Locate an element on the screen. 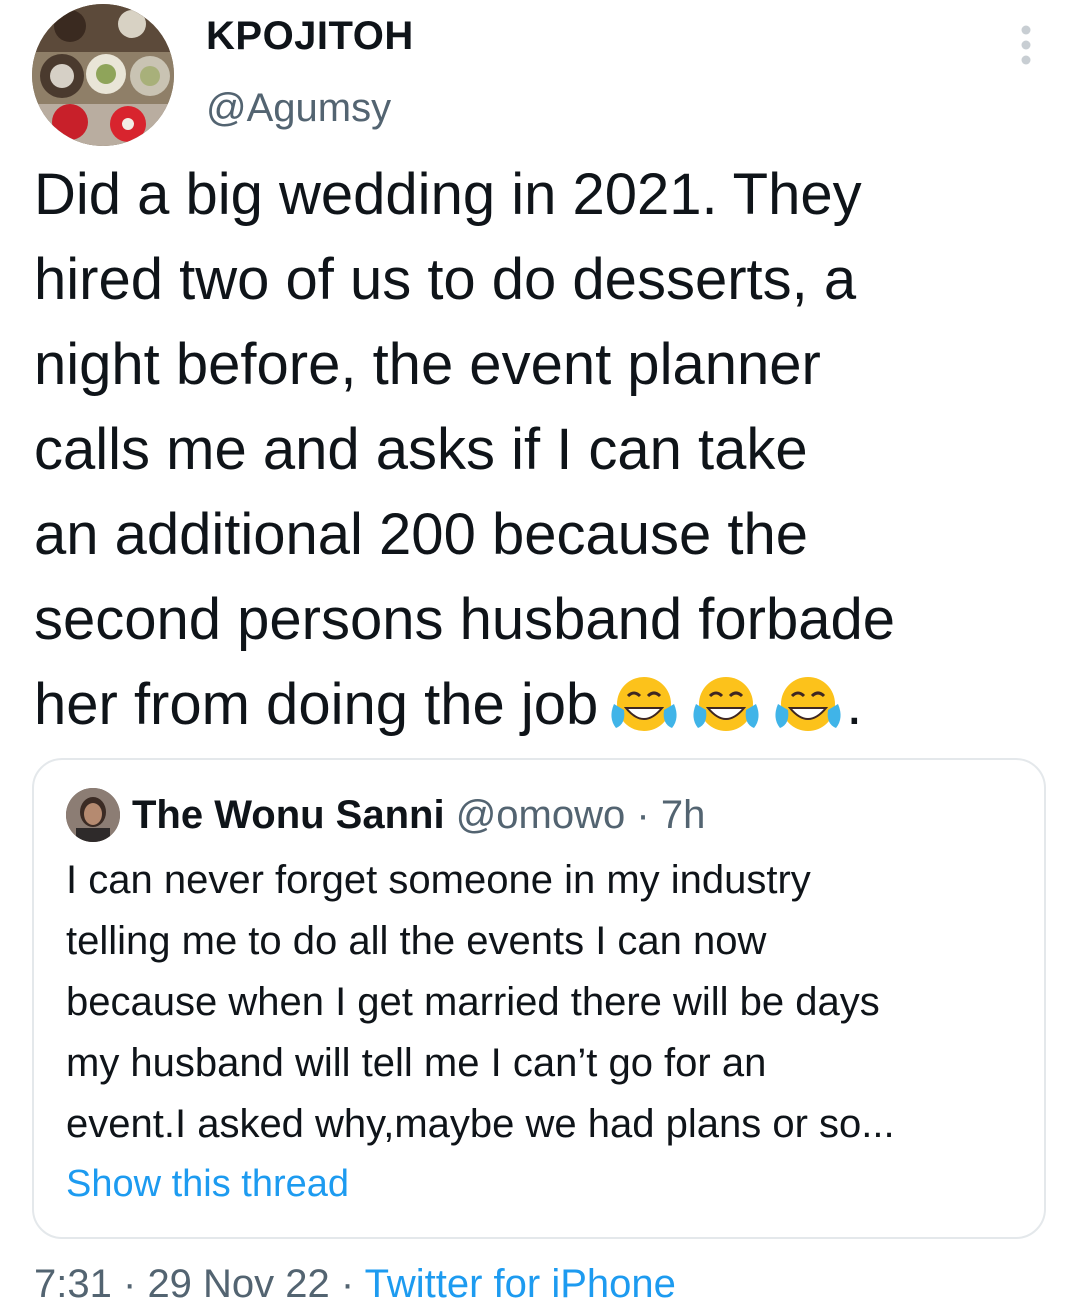 The image size is (1080, 1316). more-vertical-icon is located at coordinates (1026, 45).